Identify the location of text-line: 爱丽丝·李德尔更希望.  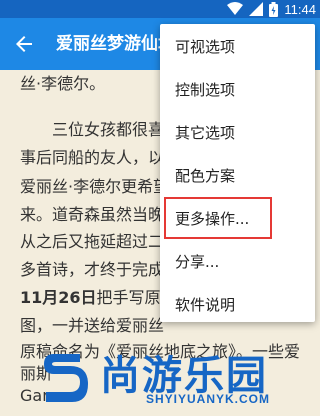
(95, 186).